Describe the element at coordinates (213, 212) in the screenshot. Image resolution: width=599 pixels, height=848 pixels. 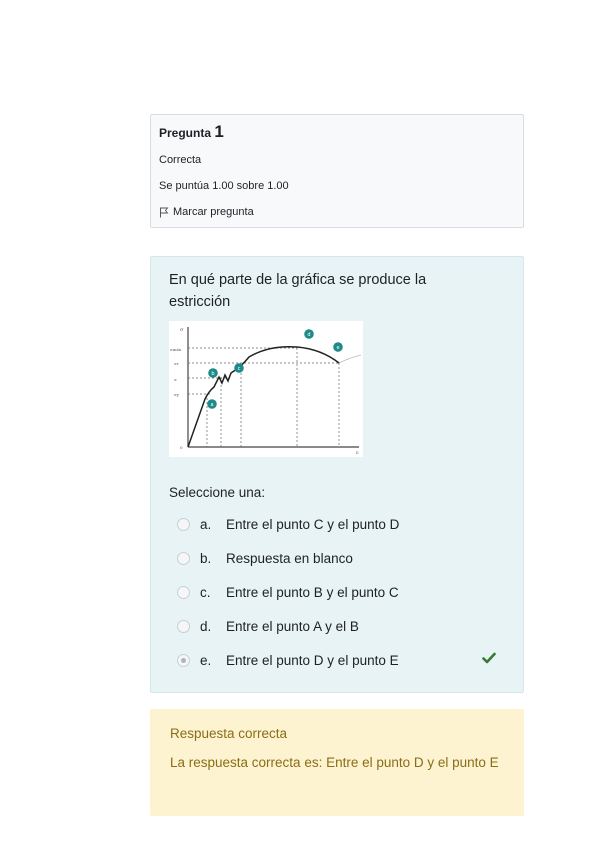
I see `flag-question-label: Marcar pregunta` at that location.